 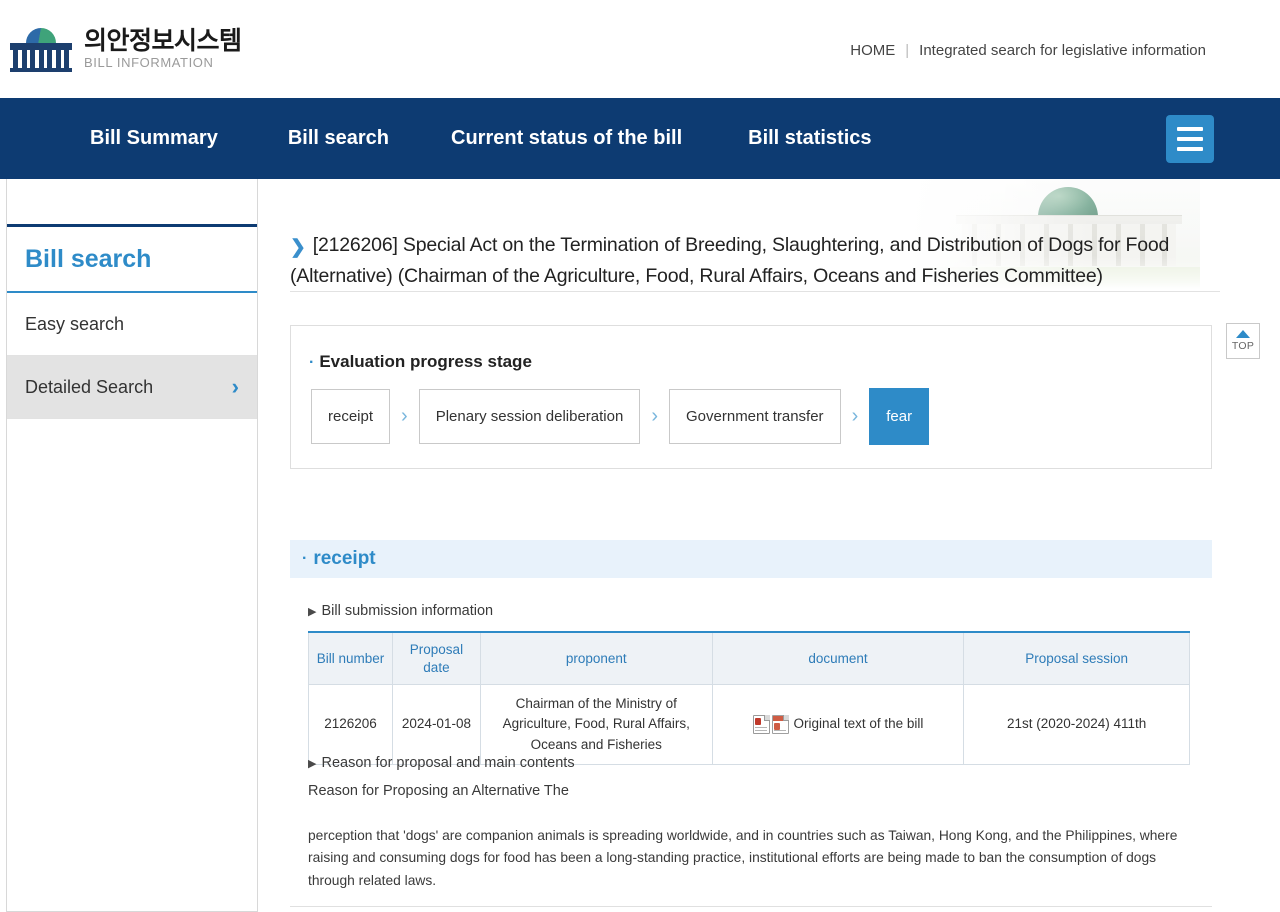 I want to click on subheading-reason-for-proposal: ▶ Reason for proposal and main contents, so click(x=441, y=763).